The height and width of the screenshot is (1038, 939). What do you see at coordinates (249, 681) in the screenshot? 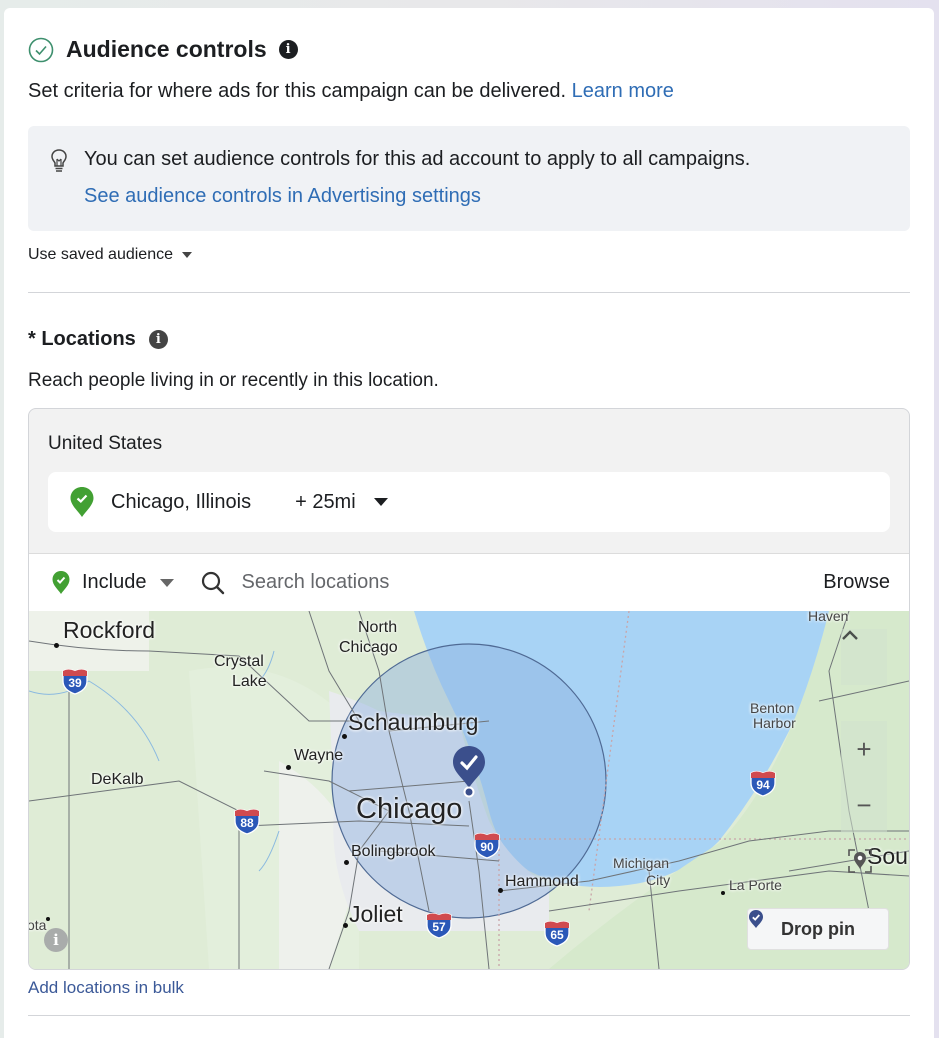
I see `city-label-crystal-lake: Lake` at bounding box center [249, 681].